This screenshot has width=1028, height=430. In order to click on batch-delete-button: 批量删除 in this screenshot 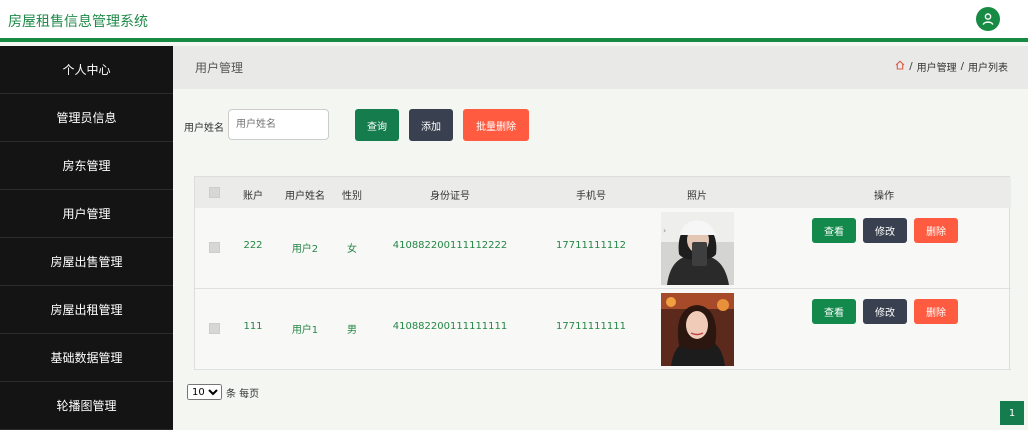, I will do `click(496, 125)`.